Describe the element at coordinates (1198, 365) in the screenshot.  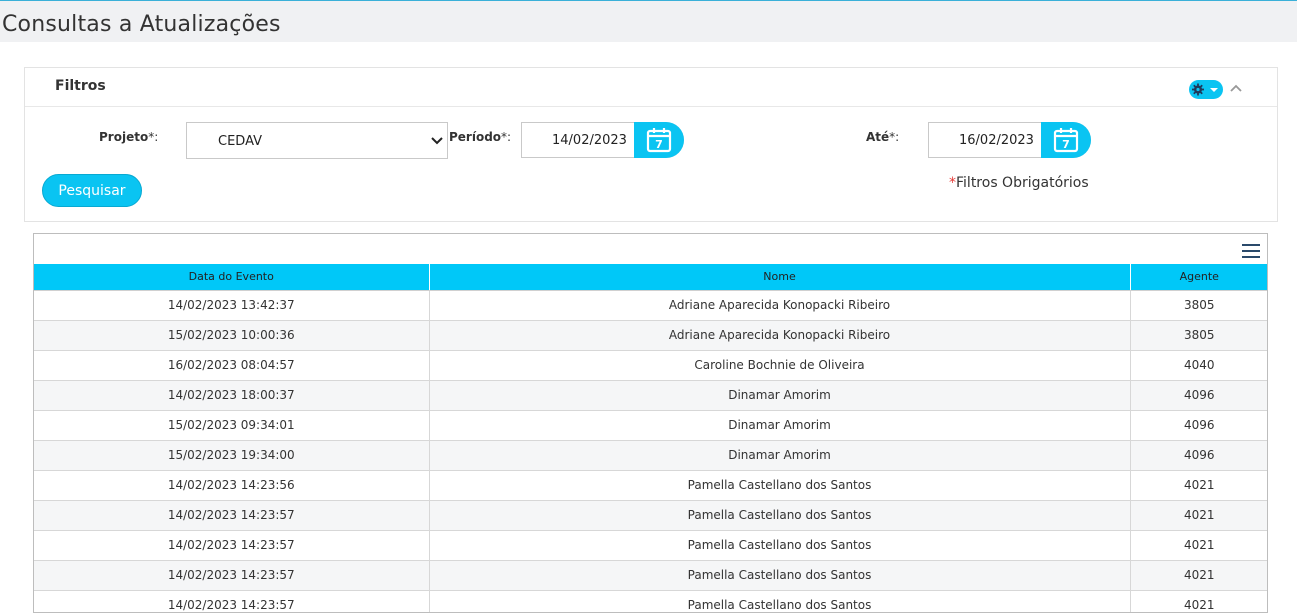
I see `cell-agente: 4040` at that location.